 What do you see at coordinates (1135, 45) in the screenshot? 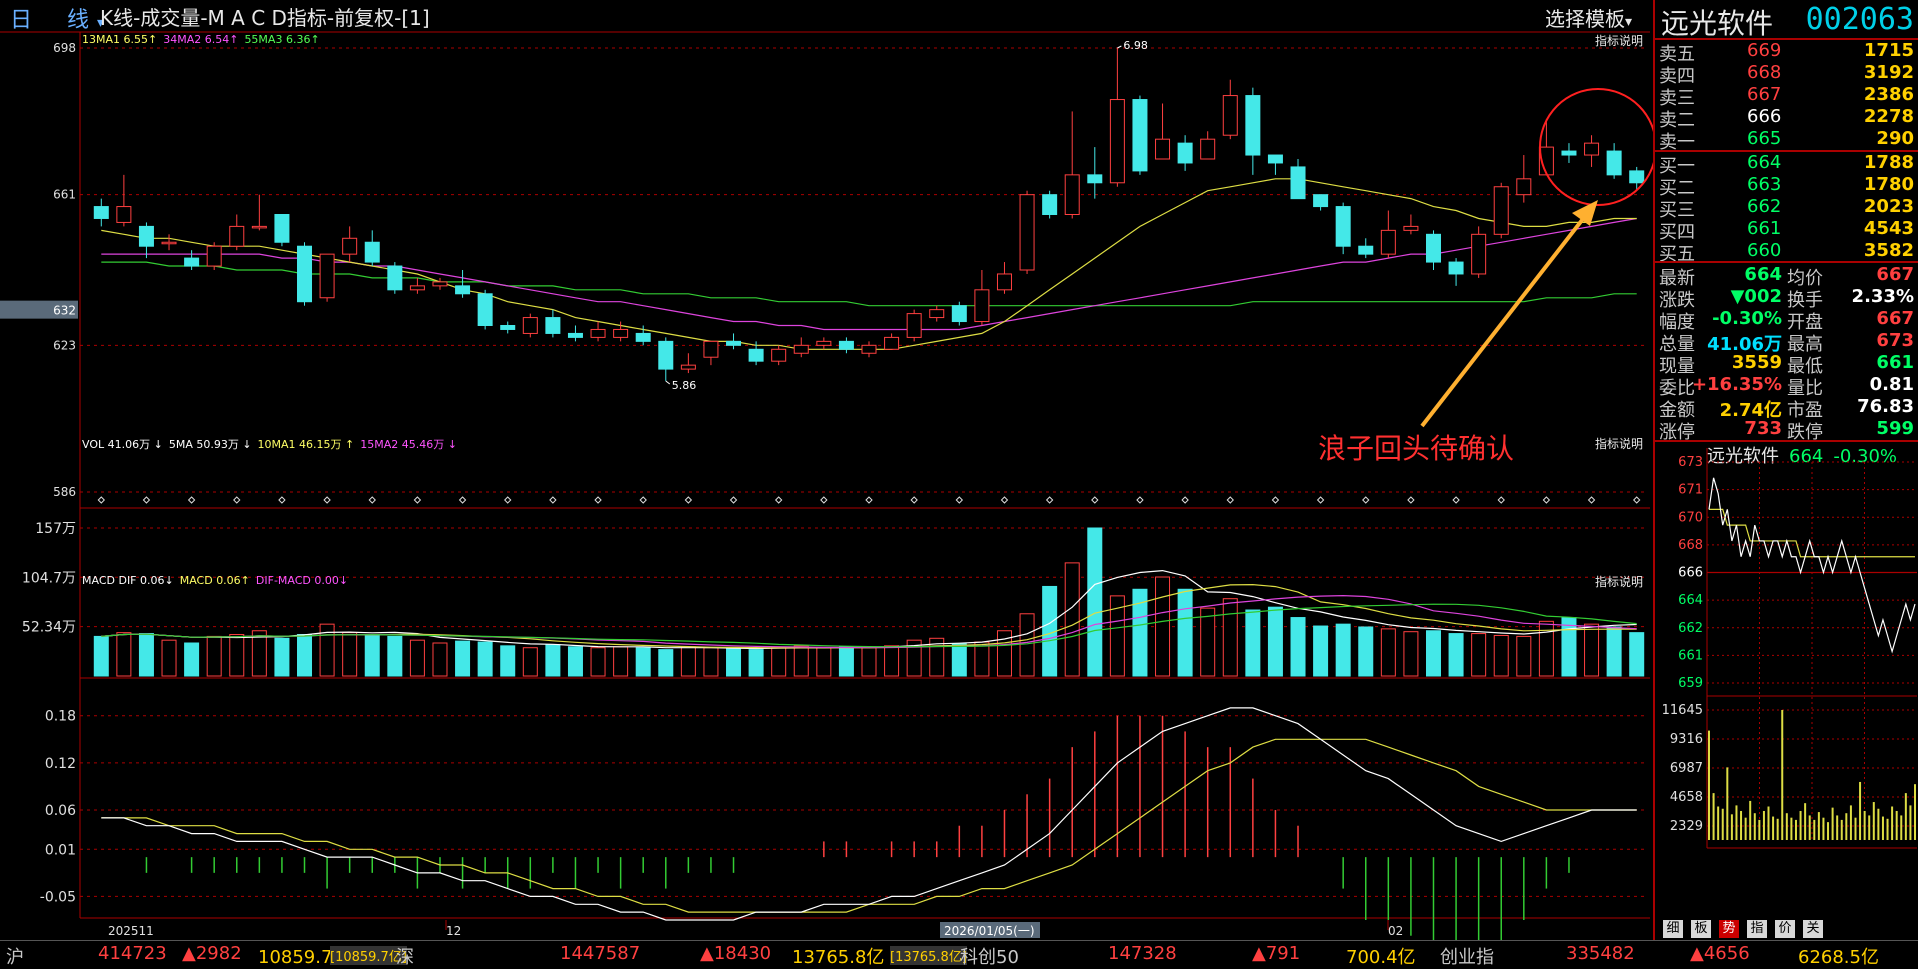
I see `high-price-label: 6.98` at bounding box center [1135, 45].